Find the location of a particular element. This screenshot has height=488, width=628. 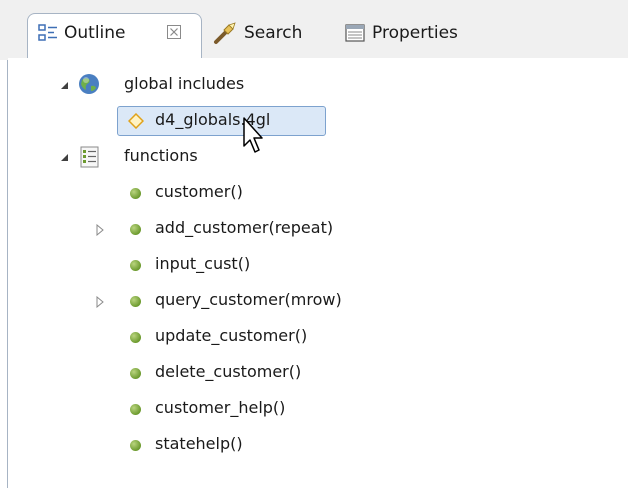

tree-node-label: customer_help() is located at coordinates (220, 407).